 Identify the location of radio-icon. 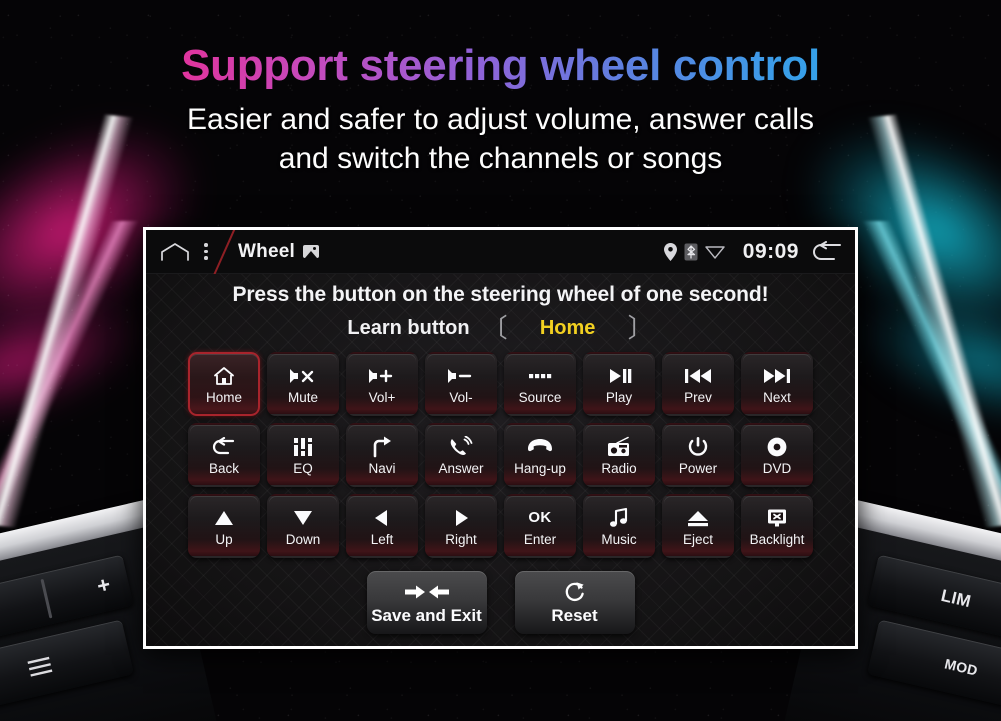
(619, 447).